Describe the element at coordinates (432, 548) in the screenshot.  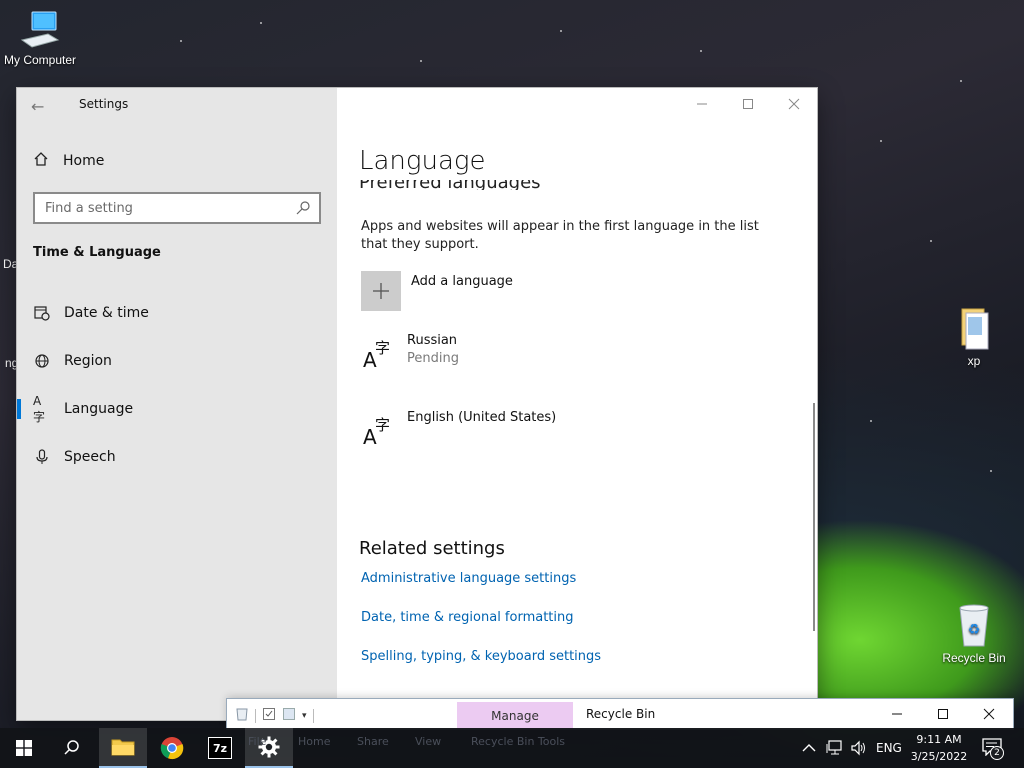
I see `related-settings-heading: Related settings` at that location.